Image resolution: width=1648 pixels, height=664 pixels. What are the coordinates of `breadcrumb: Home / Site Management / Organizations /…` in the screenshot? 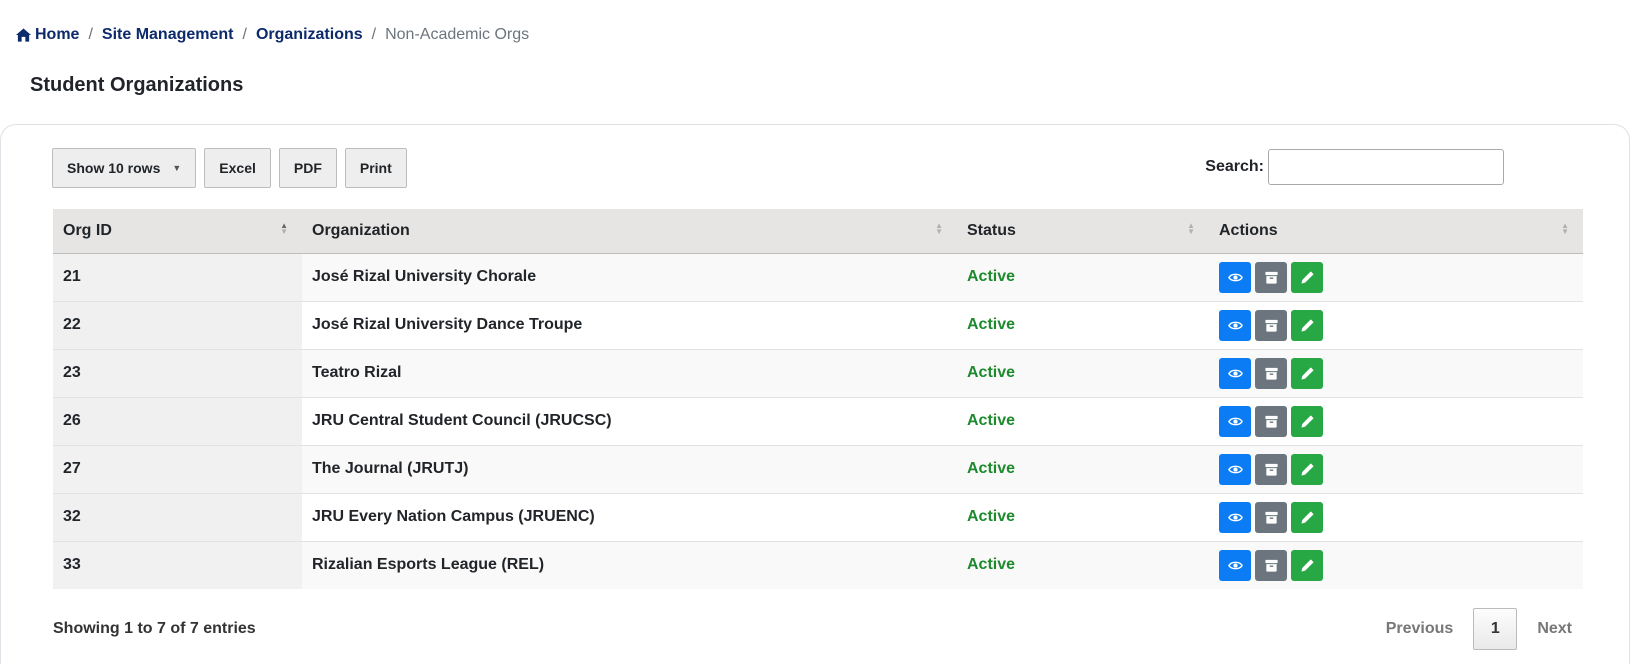 It's located at (272, 35).